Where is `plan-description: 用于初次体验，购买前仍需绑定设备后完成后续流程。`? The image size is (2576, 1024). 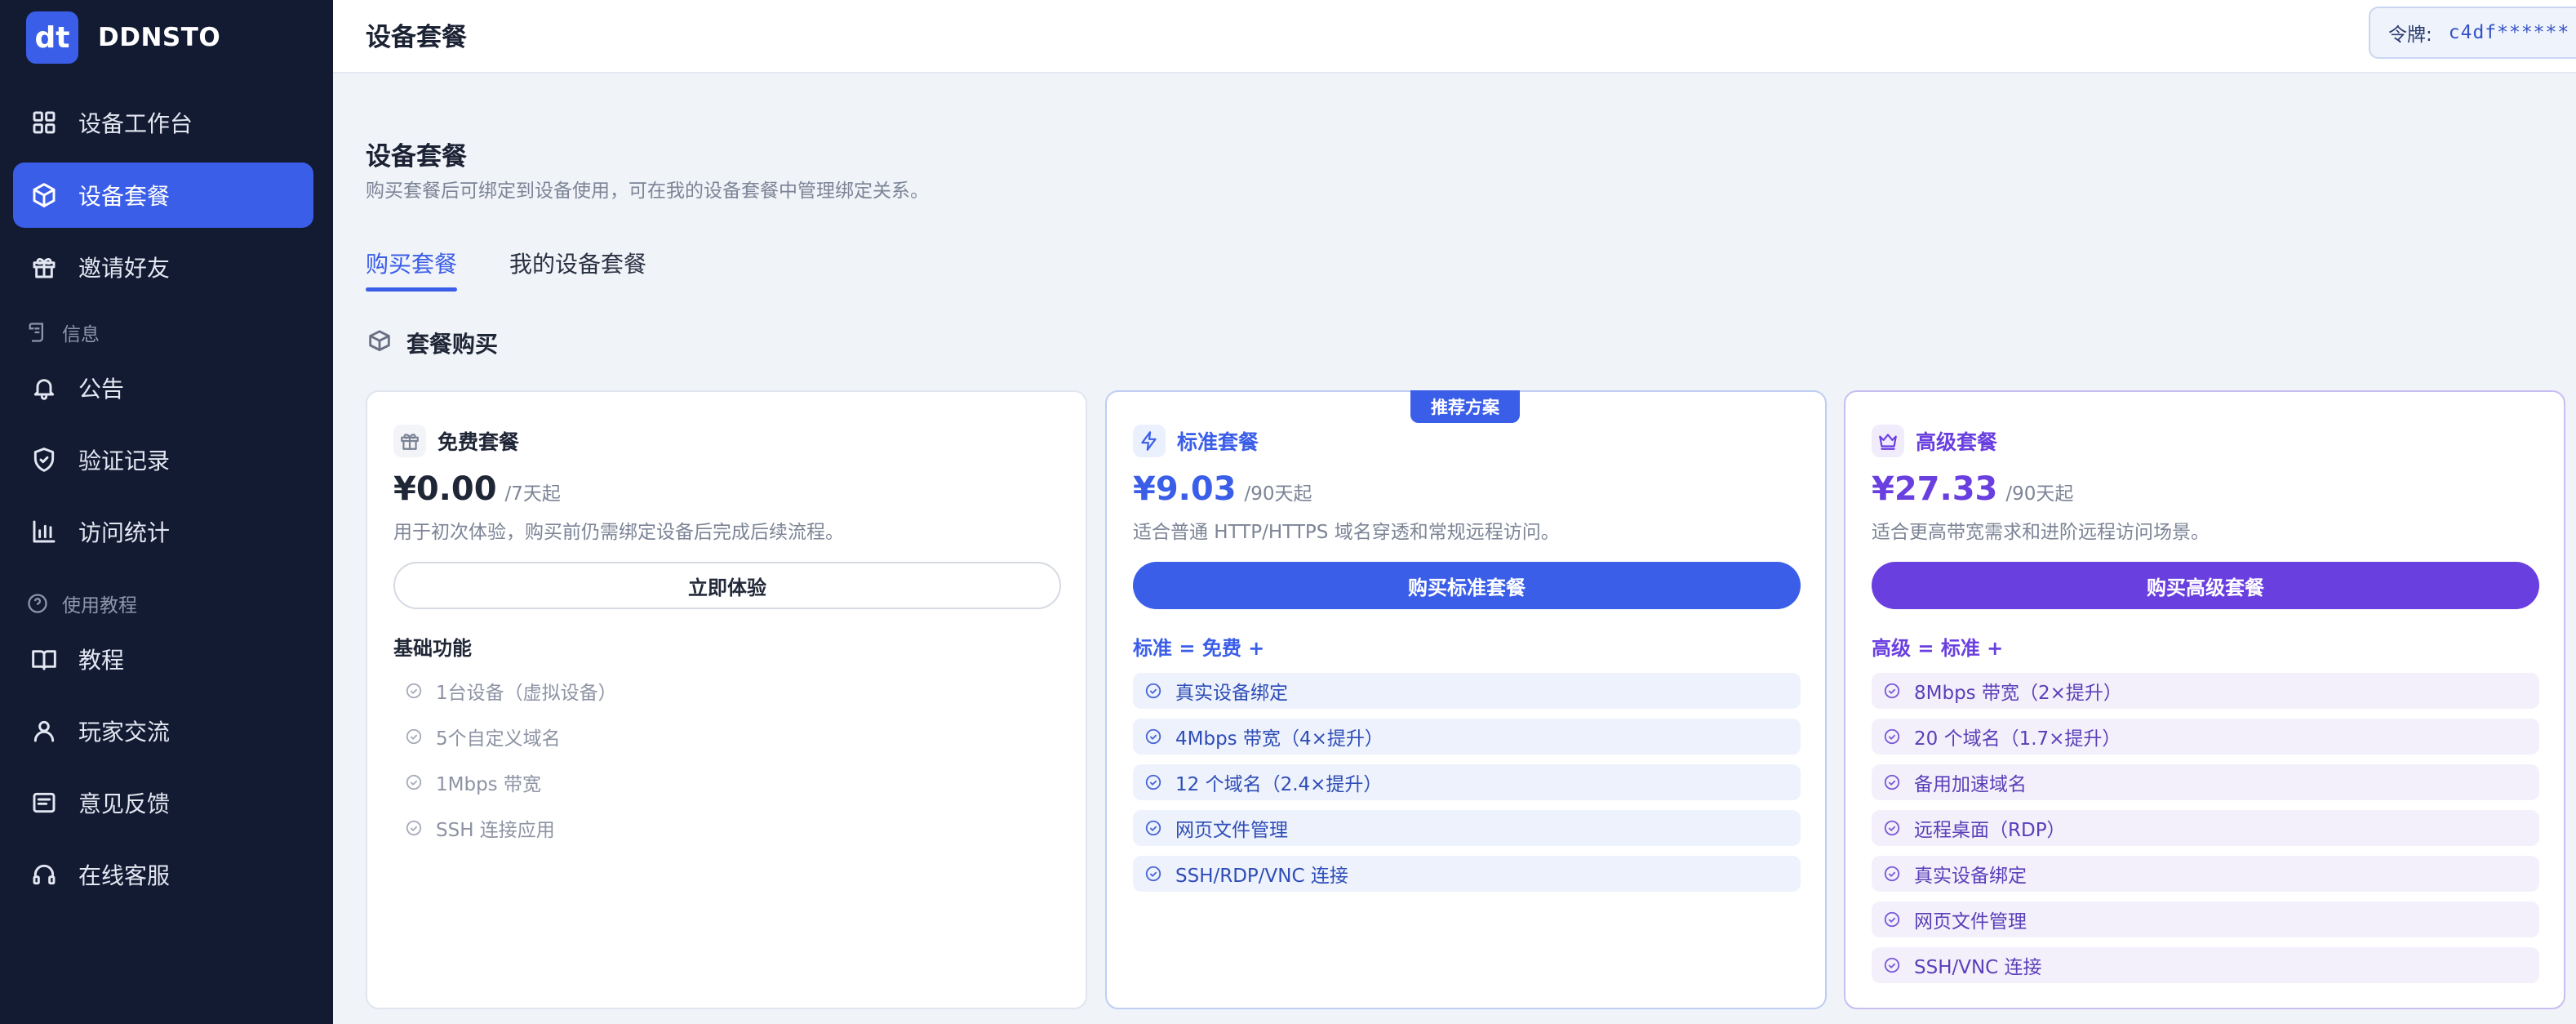 plan-description: 用于初次体验，购买前仍需绑定设备后完成后续流程。 is located at coordinates (618, 532).